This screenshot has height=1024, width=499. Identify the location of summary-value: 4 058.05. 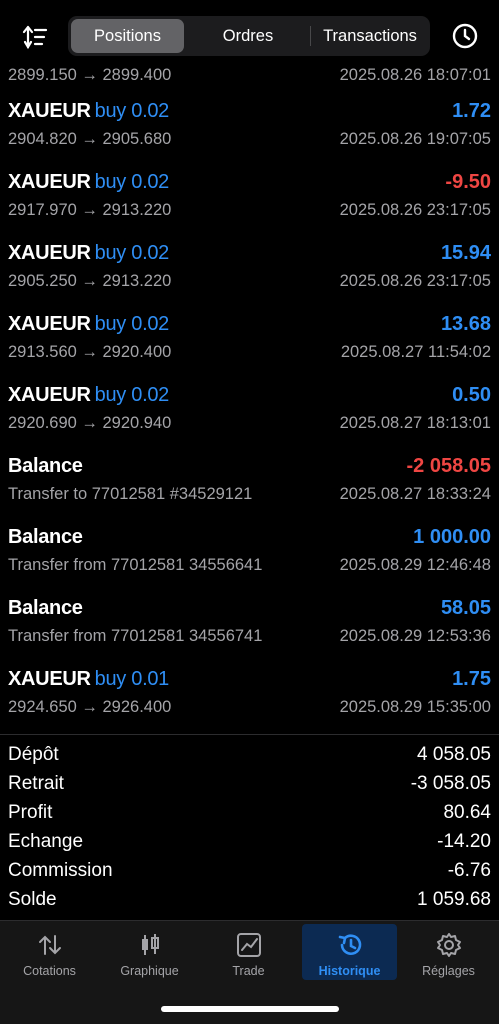
(454, 754).